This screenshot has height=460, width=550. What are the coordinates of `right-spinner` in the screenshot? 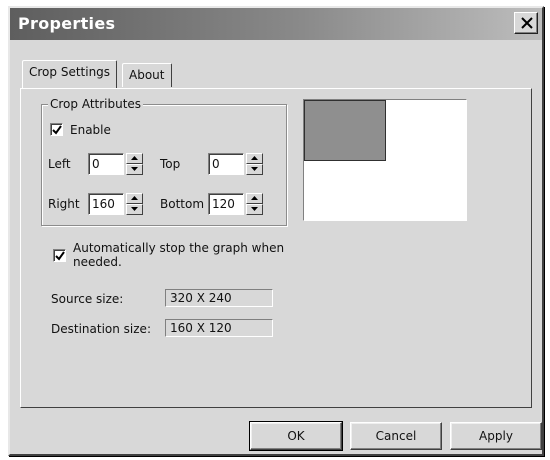 It's located at (134, 204).